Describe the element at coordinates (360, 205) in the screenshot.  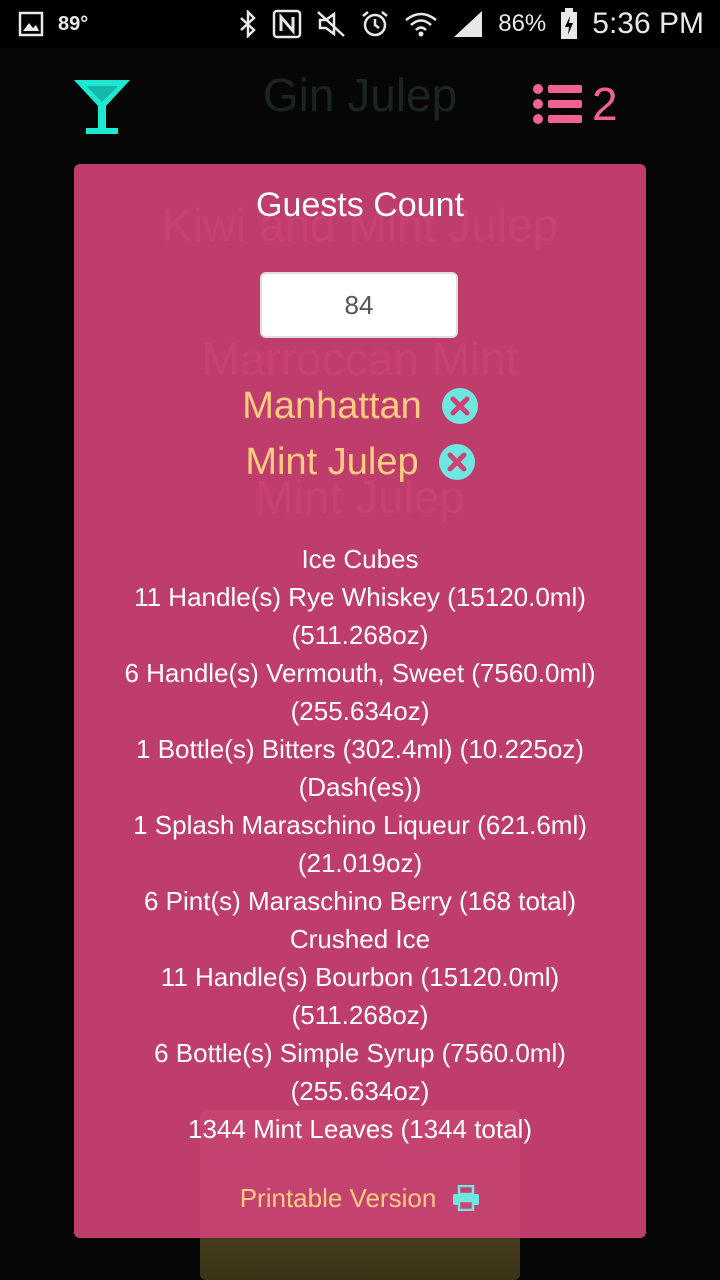
I see `dialog-title: Guests Count` at that location.